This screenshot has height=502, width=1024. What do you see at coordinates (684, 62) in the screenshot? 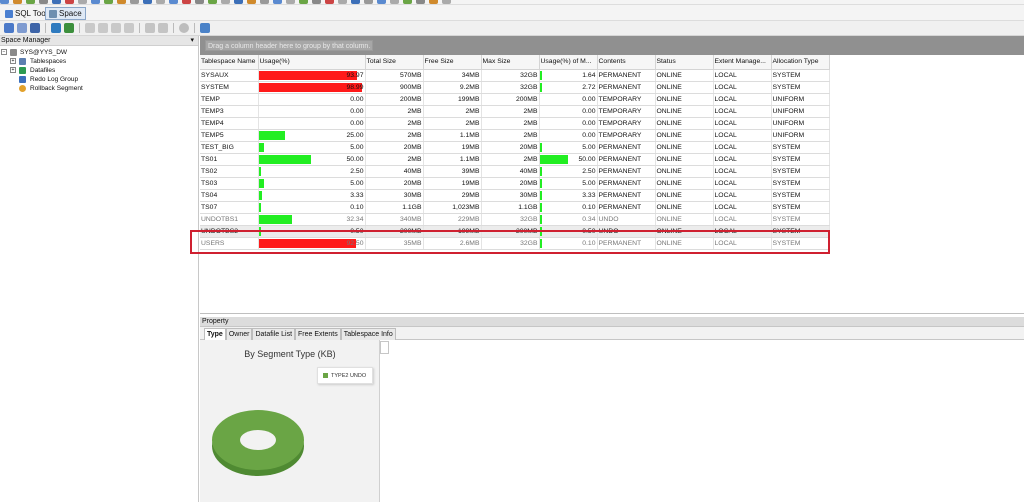
I see `column-header: Status` at bounding box center [684, 62].